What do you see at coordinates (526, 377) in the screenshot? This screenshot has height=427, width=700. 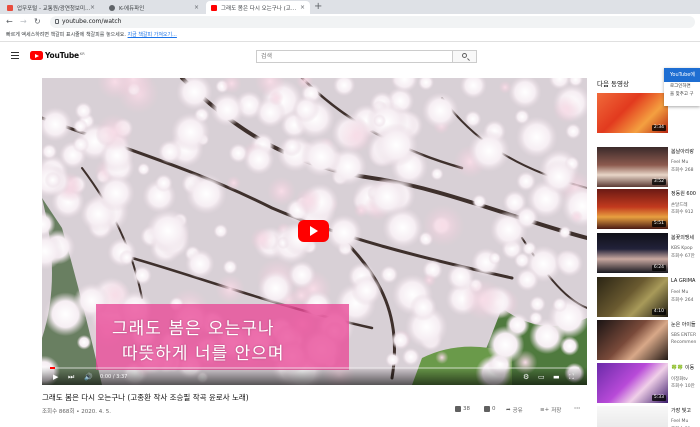 I see `settings-gear-icon: ⚙` at bounding box center [526, 377].